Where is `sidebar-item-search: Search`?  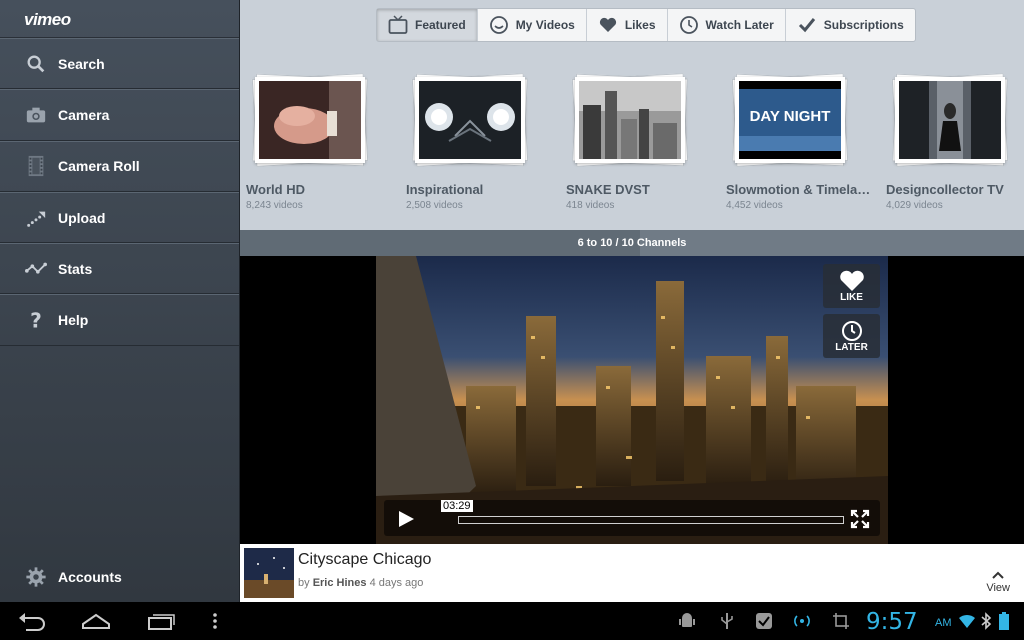 sidebar-item-search: Search is located at coordinates (119, 64).